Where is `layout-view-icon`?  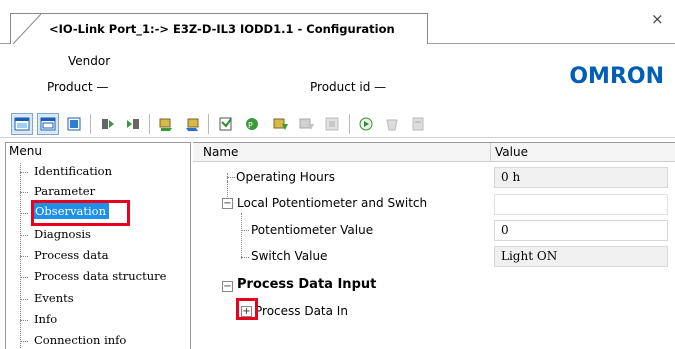
layout-view-icon is located at coordinates (22, 124).